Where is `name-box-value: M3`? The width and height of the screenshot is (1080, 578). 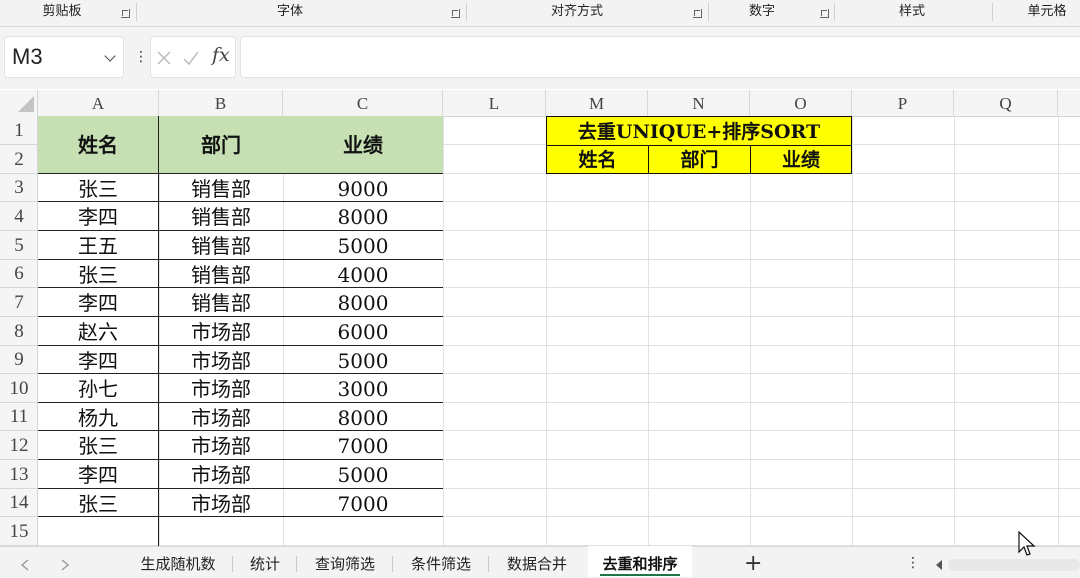 name-box-value: M3 is located at coordinates (27, 56).